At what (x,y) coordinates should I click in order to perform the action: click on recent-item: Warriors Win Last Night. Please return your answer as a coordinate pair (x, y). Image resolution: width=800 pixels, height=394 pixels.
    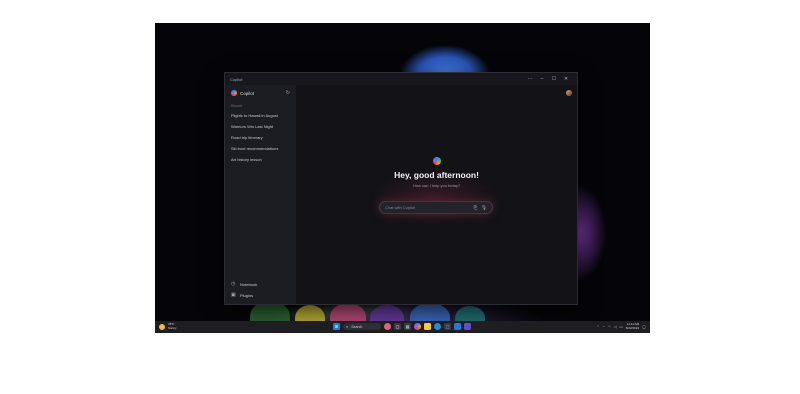
    Looking at the image, I should click on (260, 126).